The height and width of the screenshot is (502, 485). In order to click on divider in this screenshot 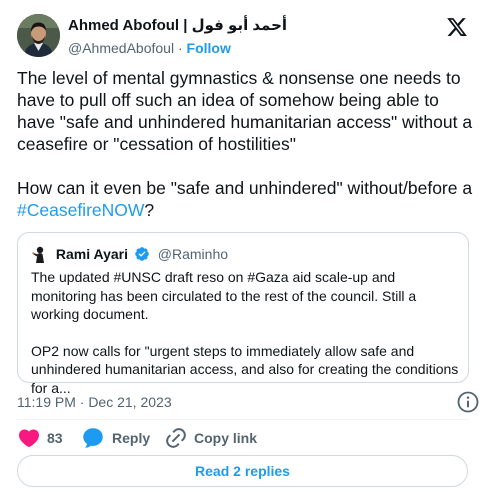, I will do `click(243, 419)`.